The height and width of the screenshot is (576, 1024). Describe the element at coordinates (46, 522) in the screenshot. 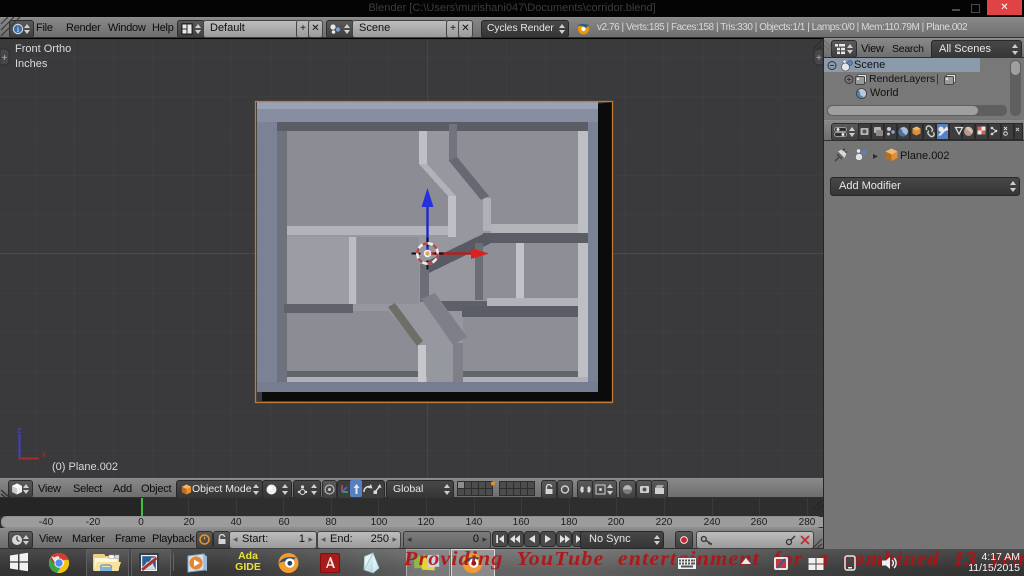

I see `svg-text: -40` at that location.